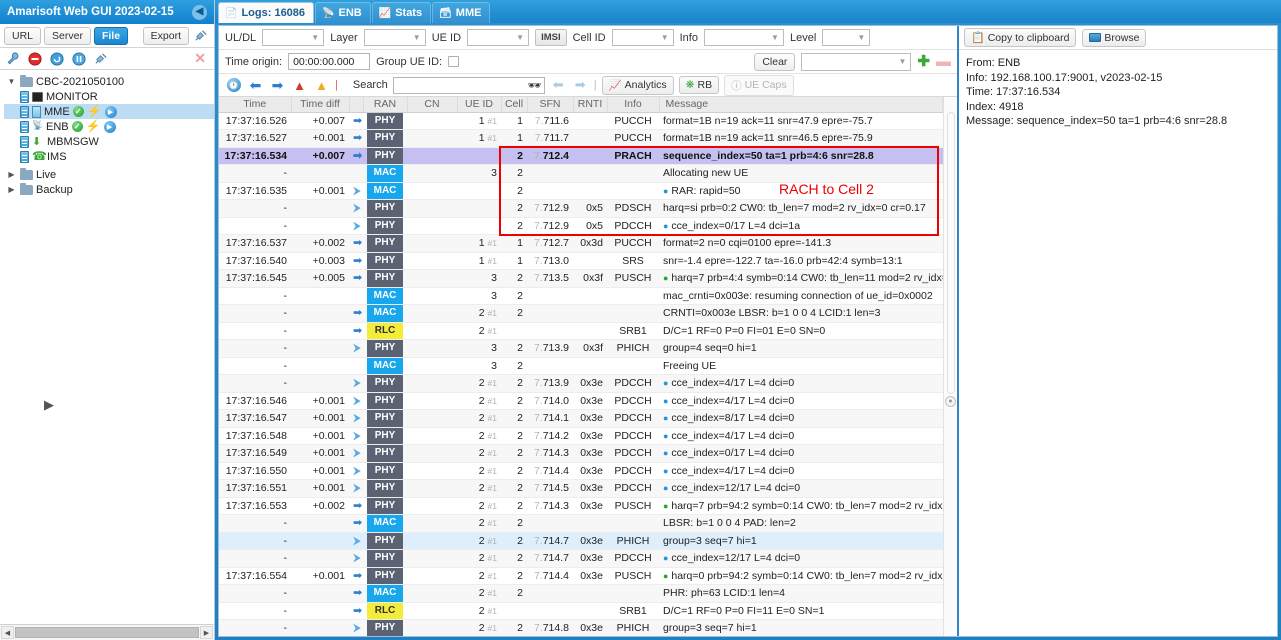 The height and width of the screenshot is (640, 1281). Describe the element at coordinates (856, 61) in the screenshot. I see `preset-select: ▼` at that location.